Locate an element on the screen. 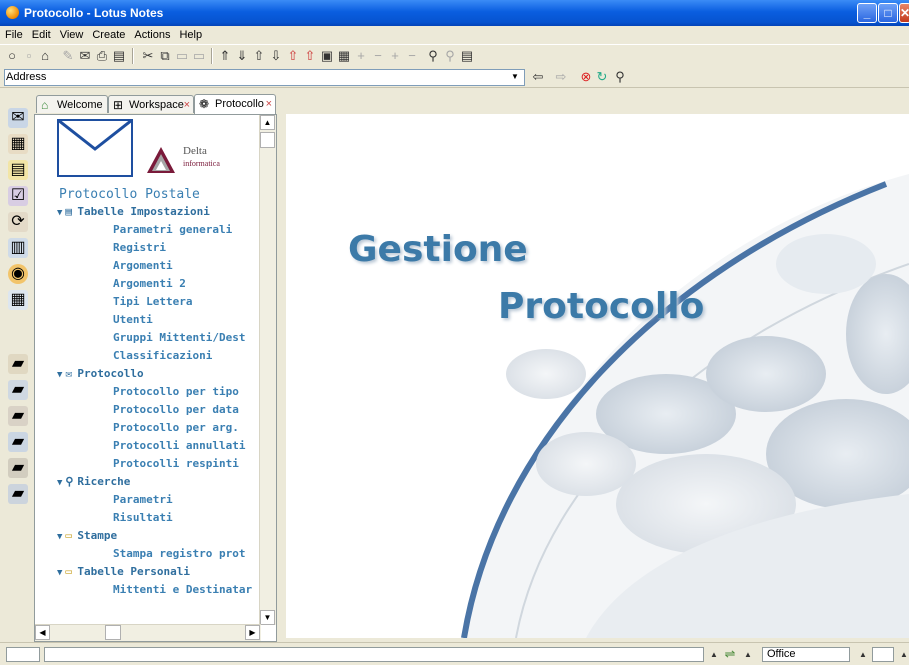 The width and height of the screenshot is (909, 665). properties-icon: ▤ is located at coordinates (119, 56).